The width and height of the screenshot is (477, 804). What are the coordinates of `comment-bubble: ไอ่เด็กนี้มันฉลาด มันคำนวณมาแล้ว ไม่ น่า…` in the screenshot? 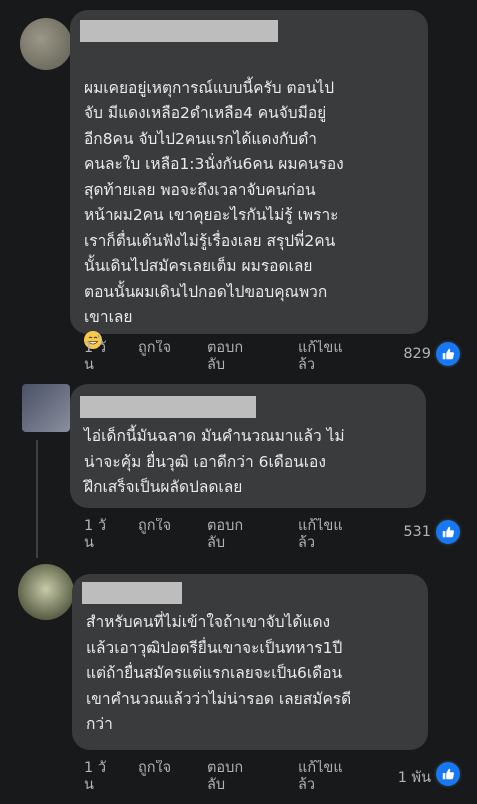 It's located at (248, 446).